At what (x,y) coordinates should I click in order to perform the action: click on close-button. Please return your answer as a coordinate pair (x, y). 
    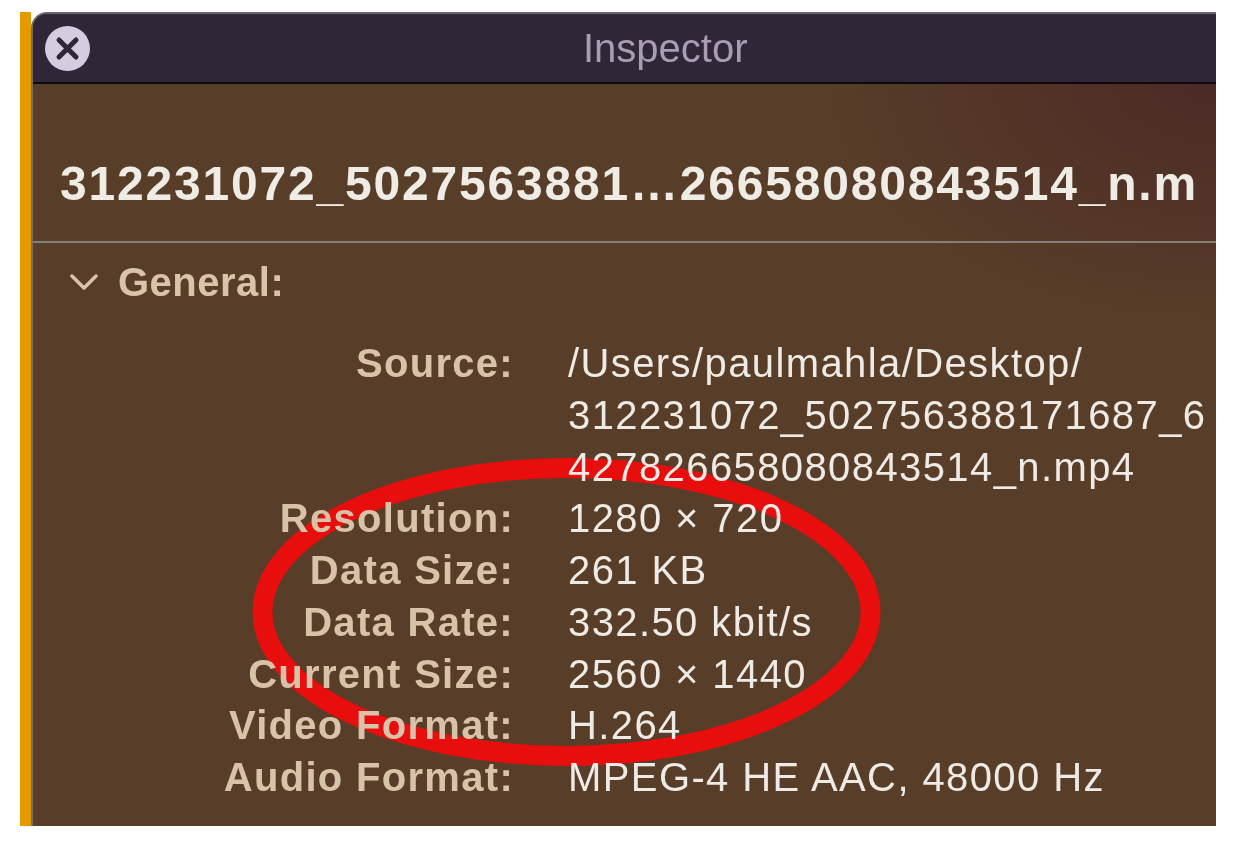
    Looking at the image, I should click on (67, 48).